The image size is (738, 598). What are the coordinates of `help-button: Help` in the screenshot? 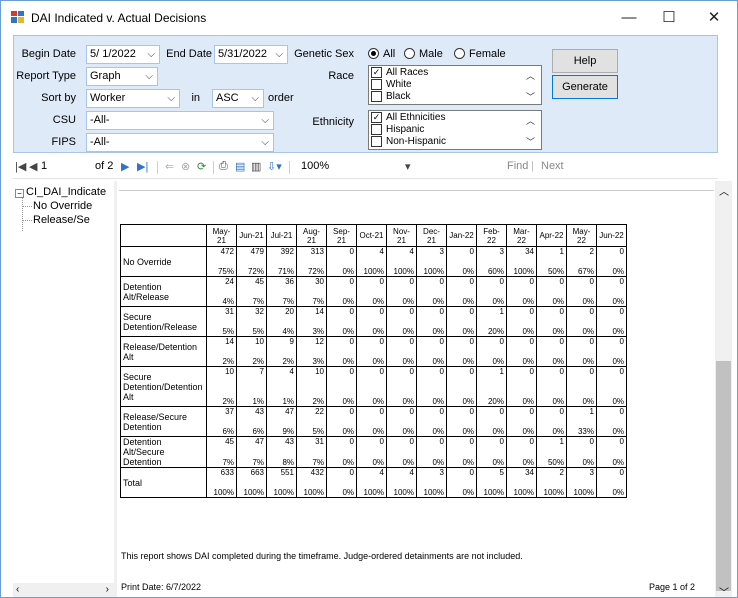 It's located at (585, 61).